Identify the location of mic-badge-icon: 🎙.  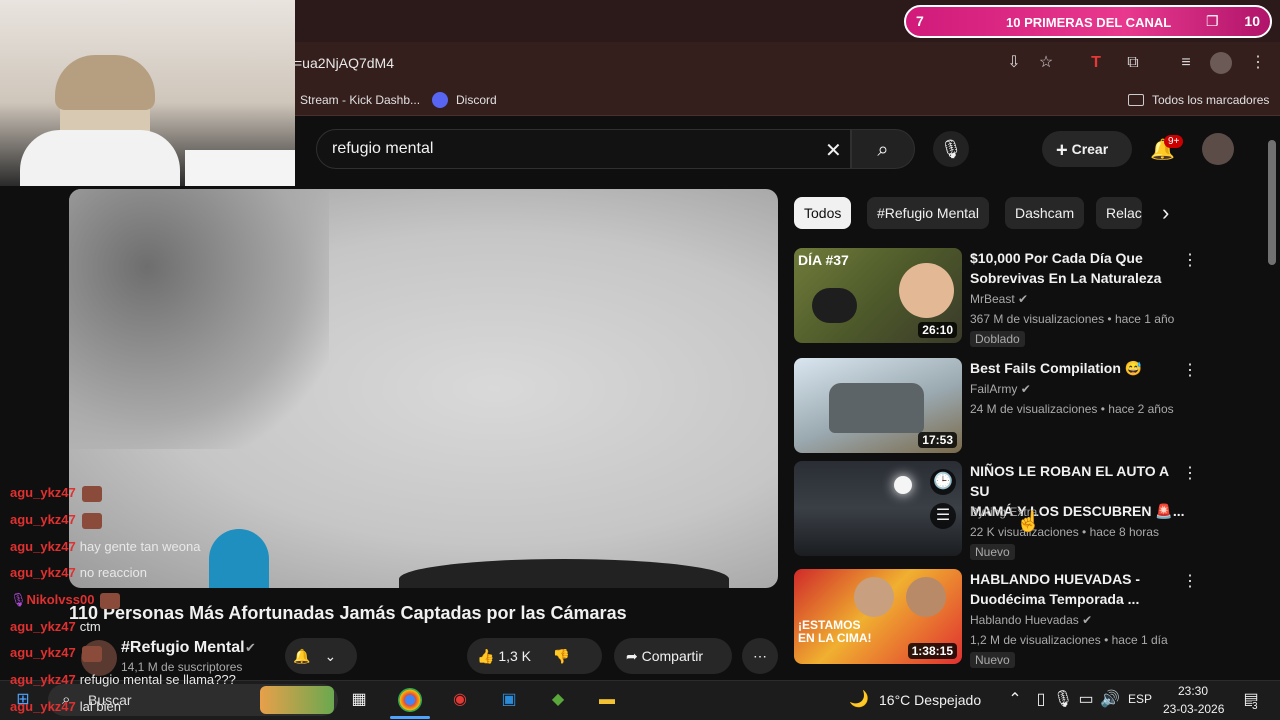
(18, 599).